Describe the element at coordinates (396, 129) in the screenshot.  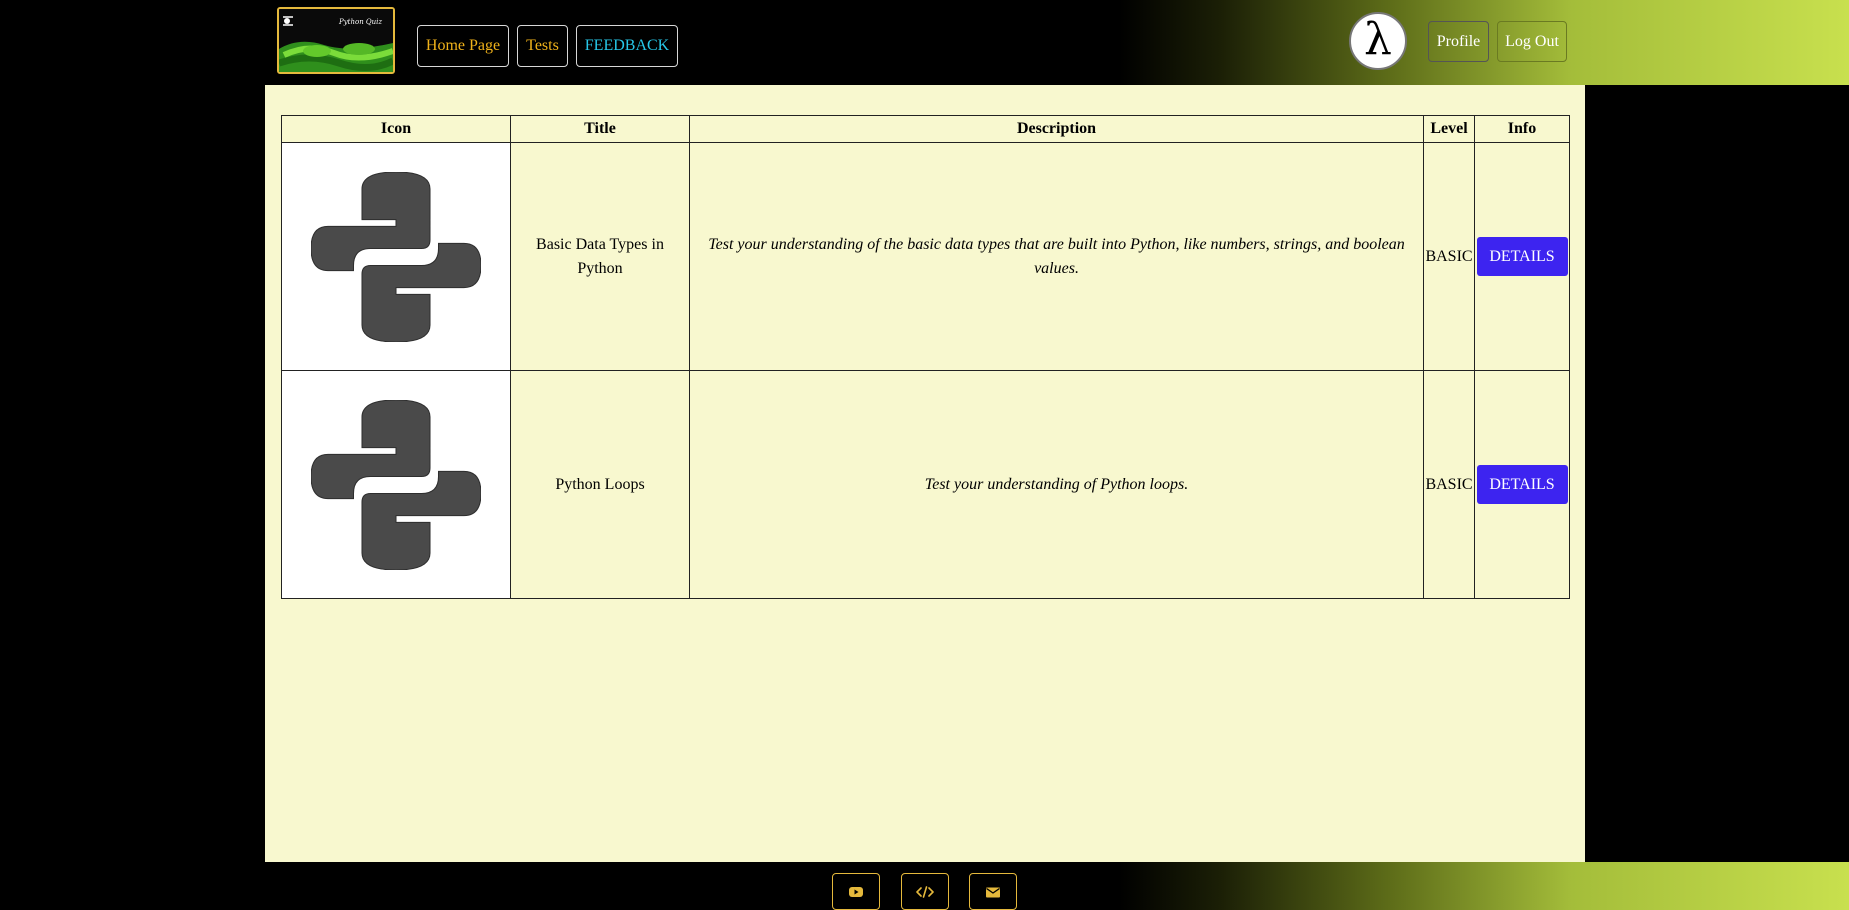
I see `column-header-icon: Icon` at that location.